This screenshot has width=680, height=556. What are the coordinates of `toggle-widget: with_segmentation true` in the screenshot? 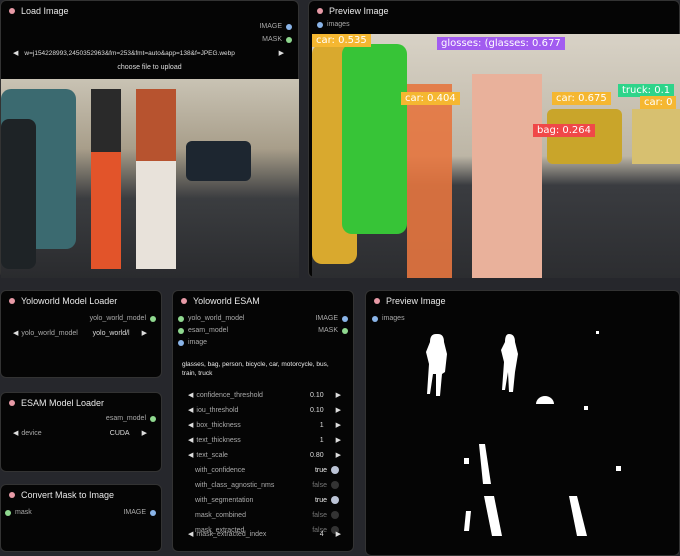 It's located at (267, 500).